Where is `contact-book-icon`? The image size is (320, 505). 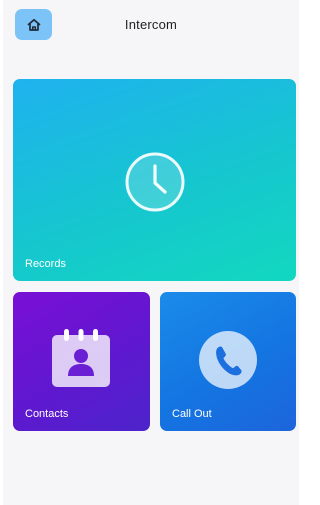
contact-book-icon is located at coordinates (81, 358).